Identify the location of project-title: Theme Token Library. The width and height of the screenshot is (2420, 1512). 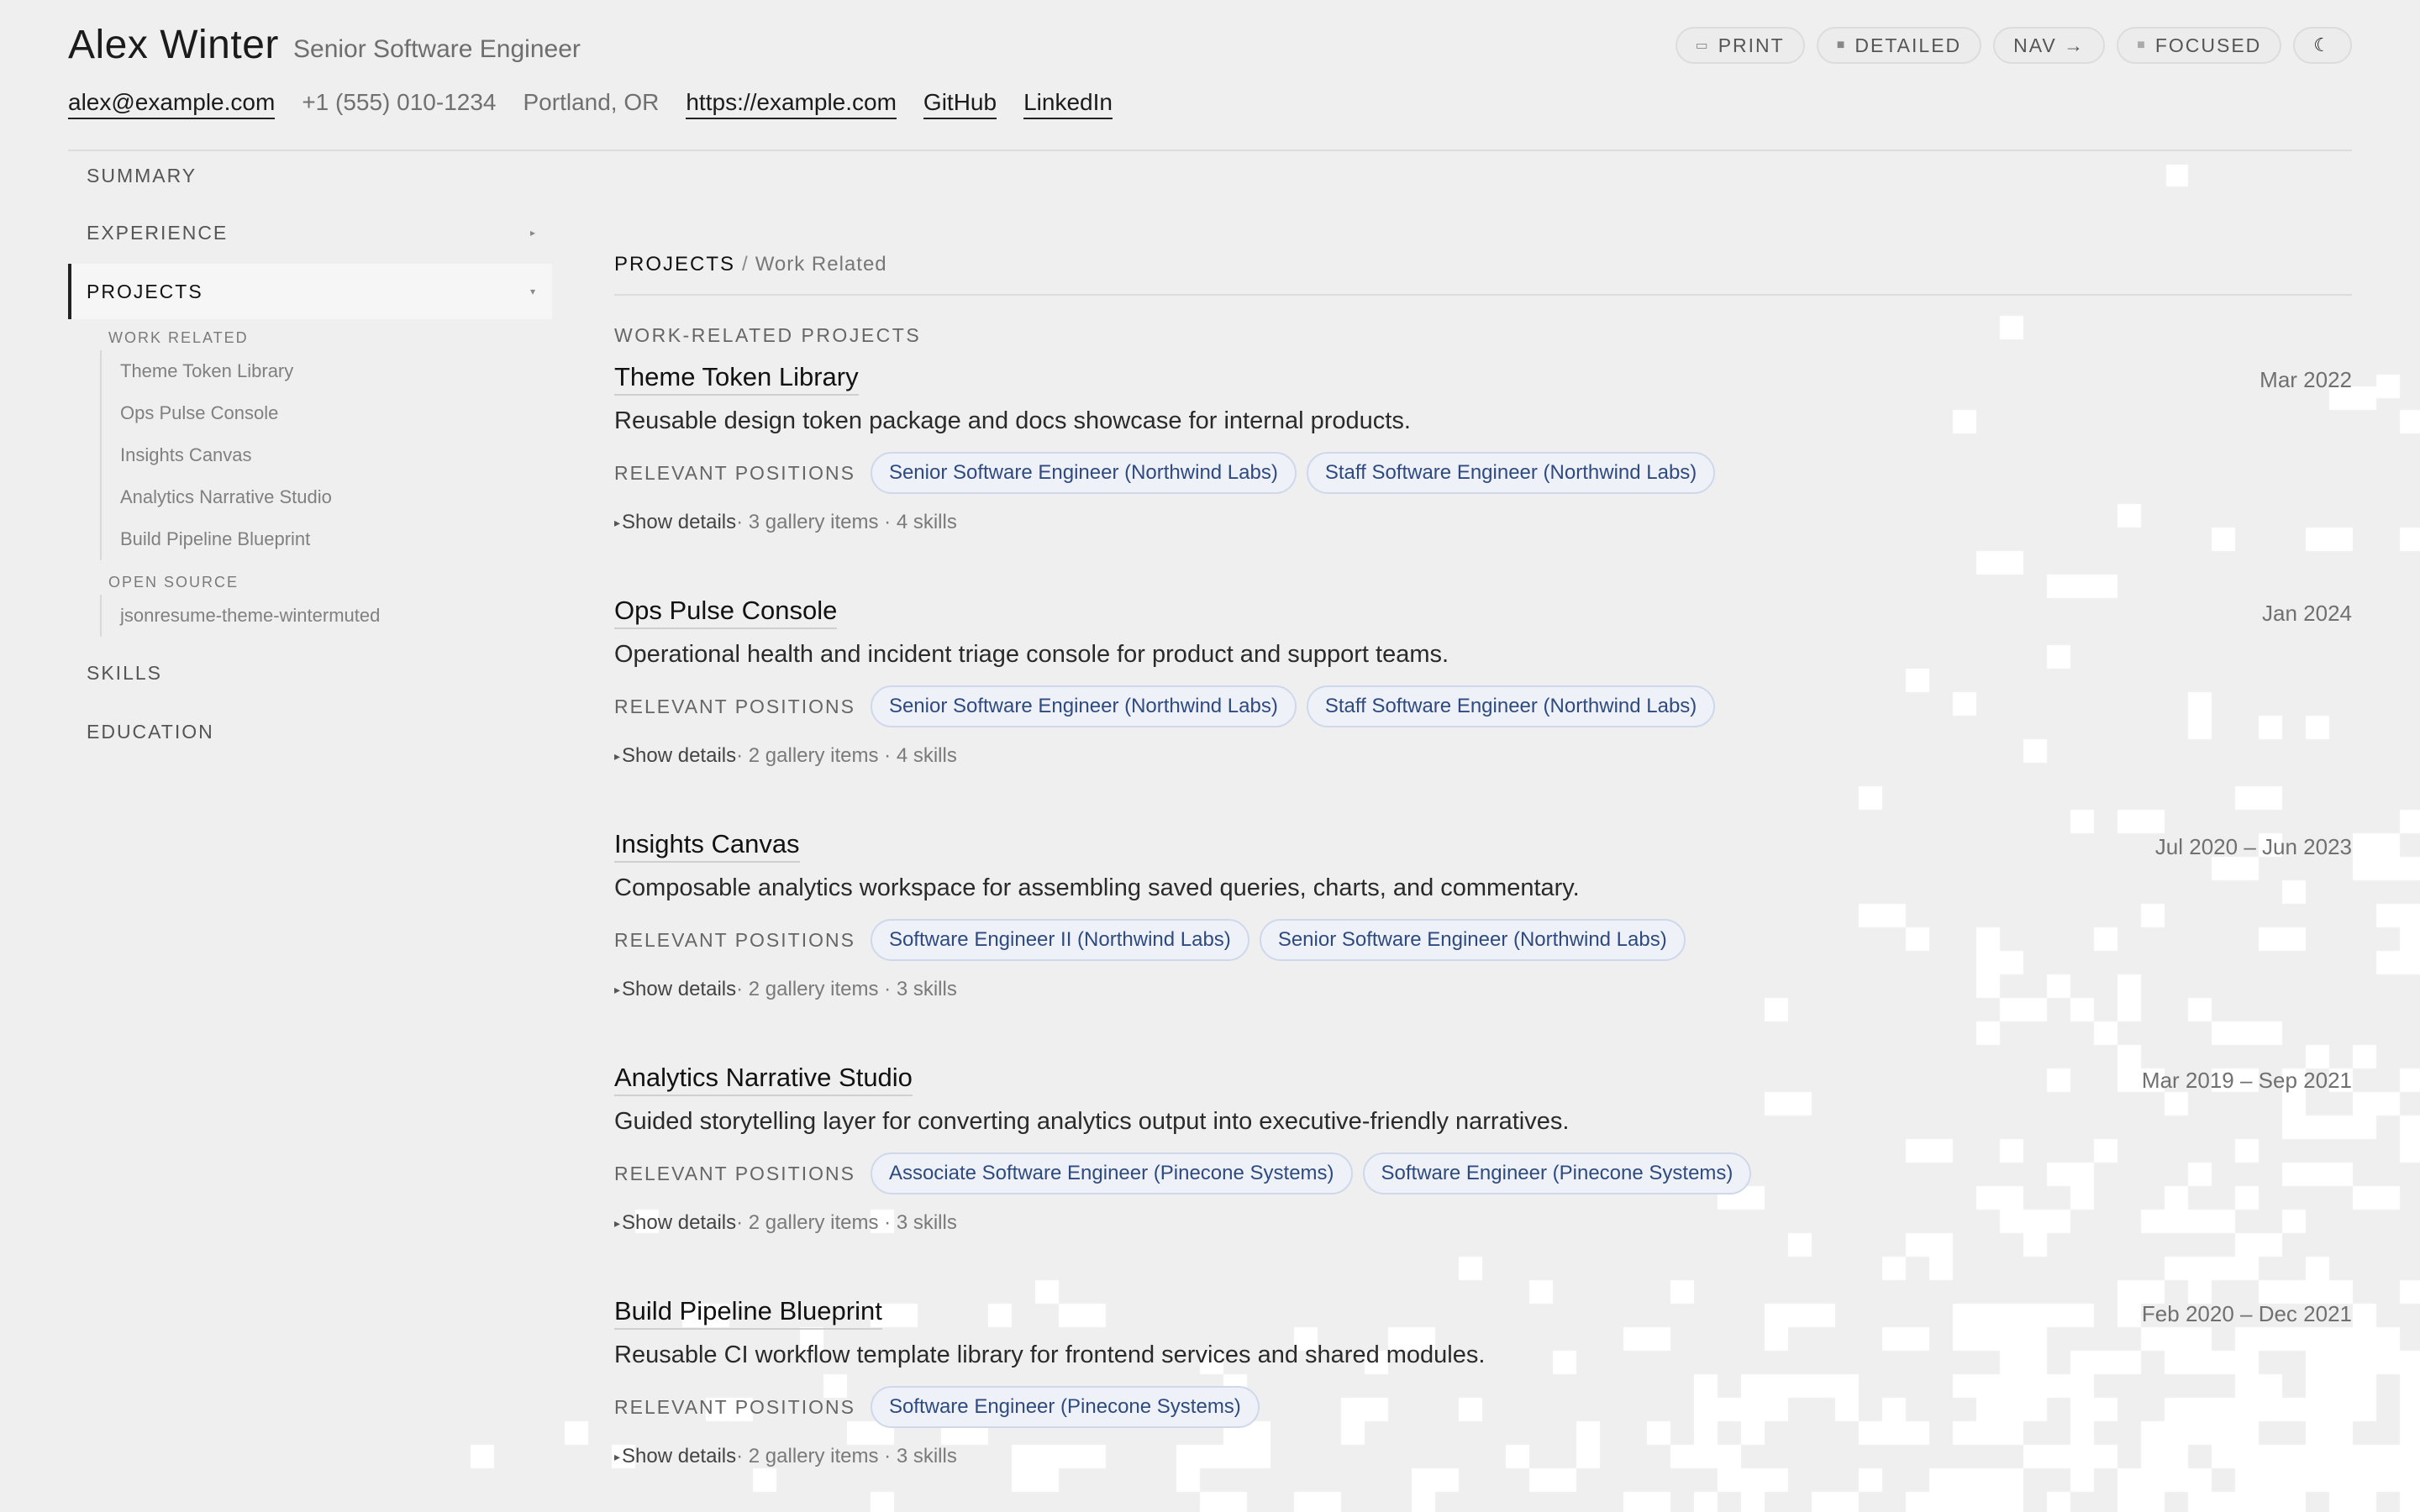
(736, 379).